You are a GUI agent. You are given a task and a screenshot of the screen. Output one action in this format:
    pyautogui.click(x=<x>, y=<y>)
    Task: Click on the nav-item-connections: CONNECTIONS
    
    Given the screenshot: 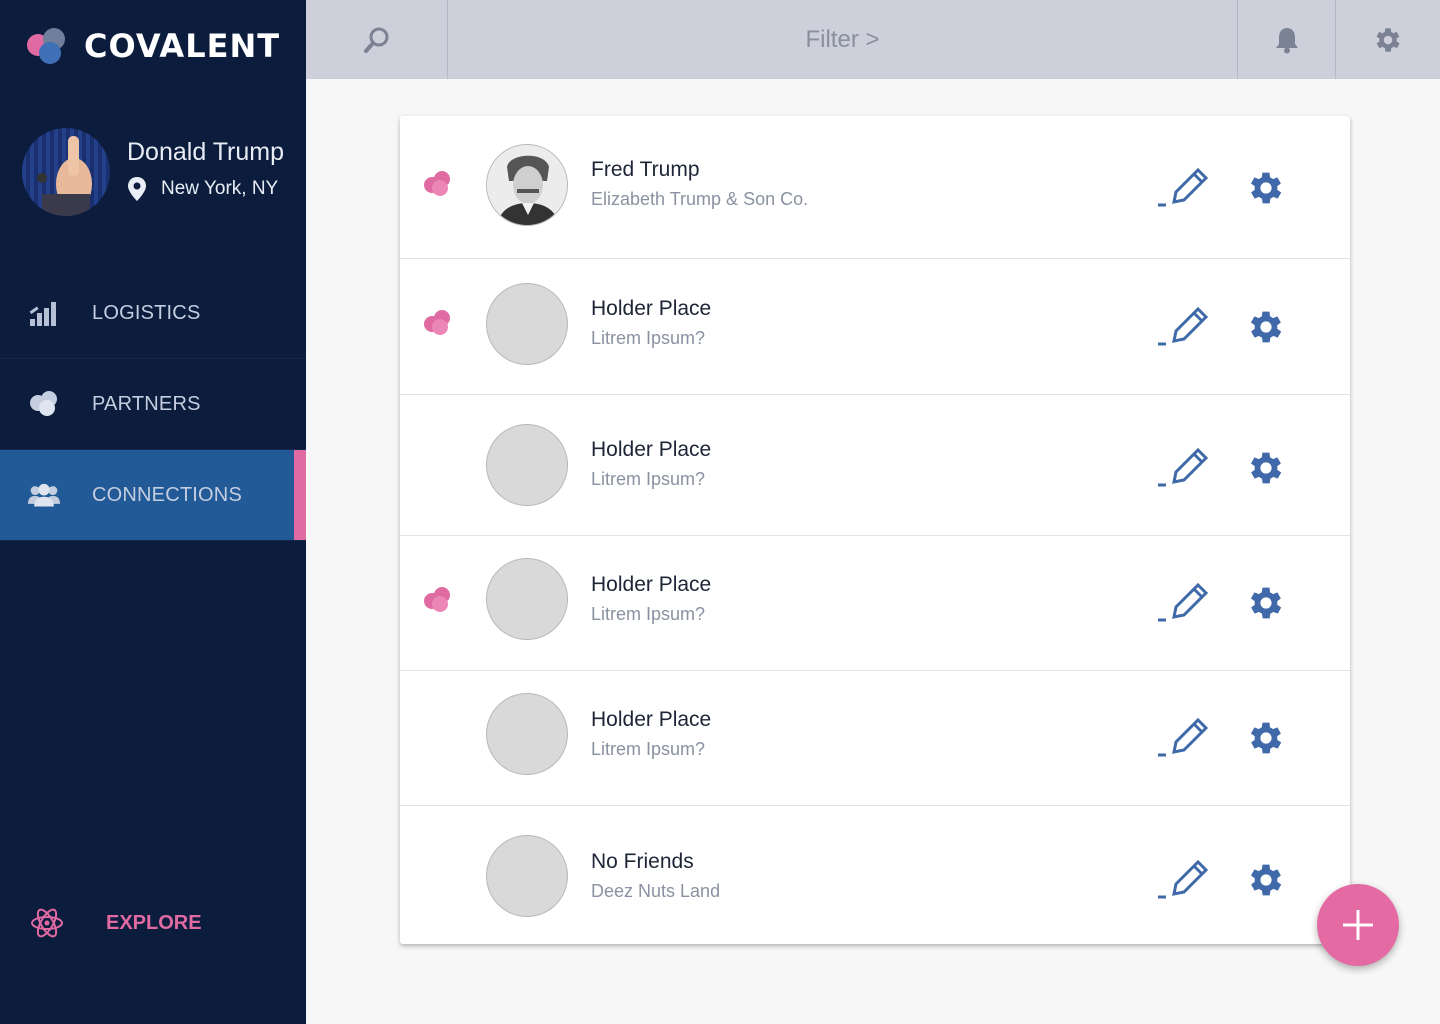 What is the action you would take?
    pyautogui.click(x=153, y=495)
    